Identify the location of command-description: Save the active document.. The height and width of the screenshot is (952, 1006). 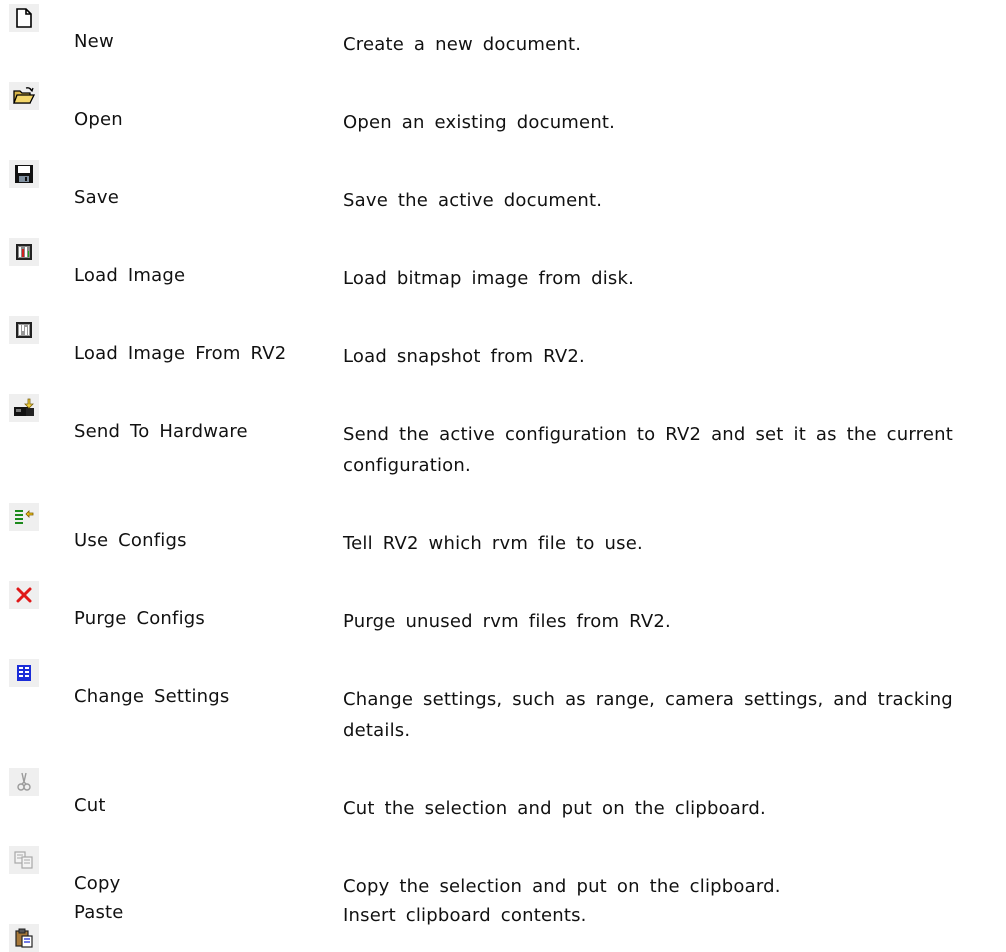
(473, 200).